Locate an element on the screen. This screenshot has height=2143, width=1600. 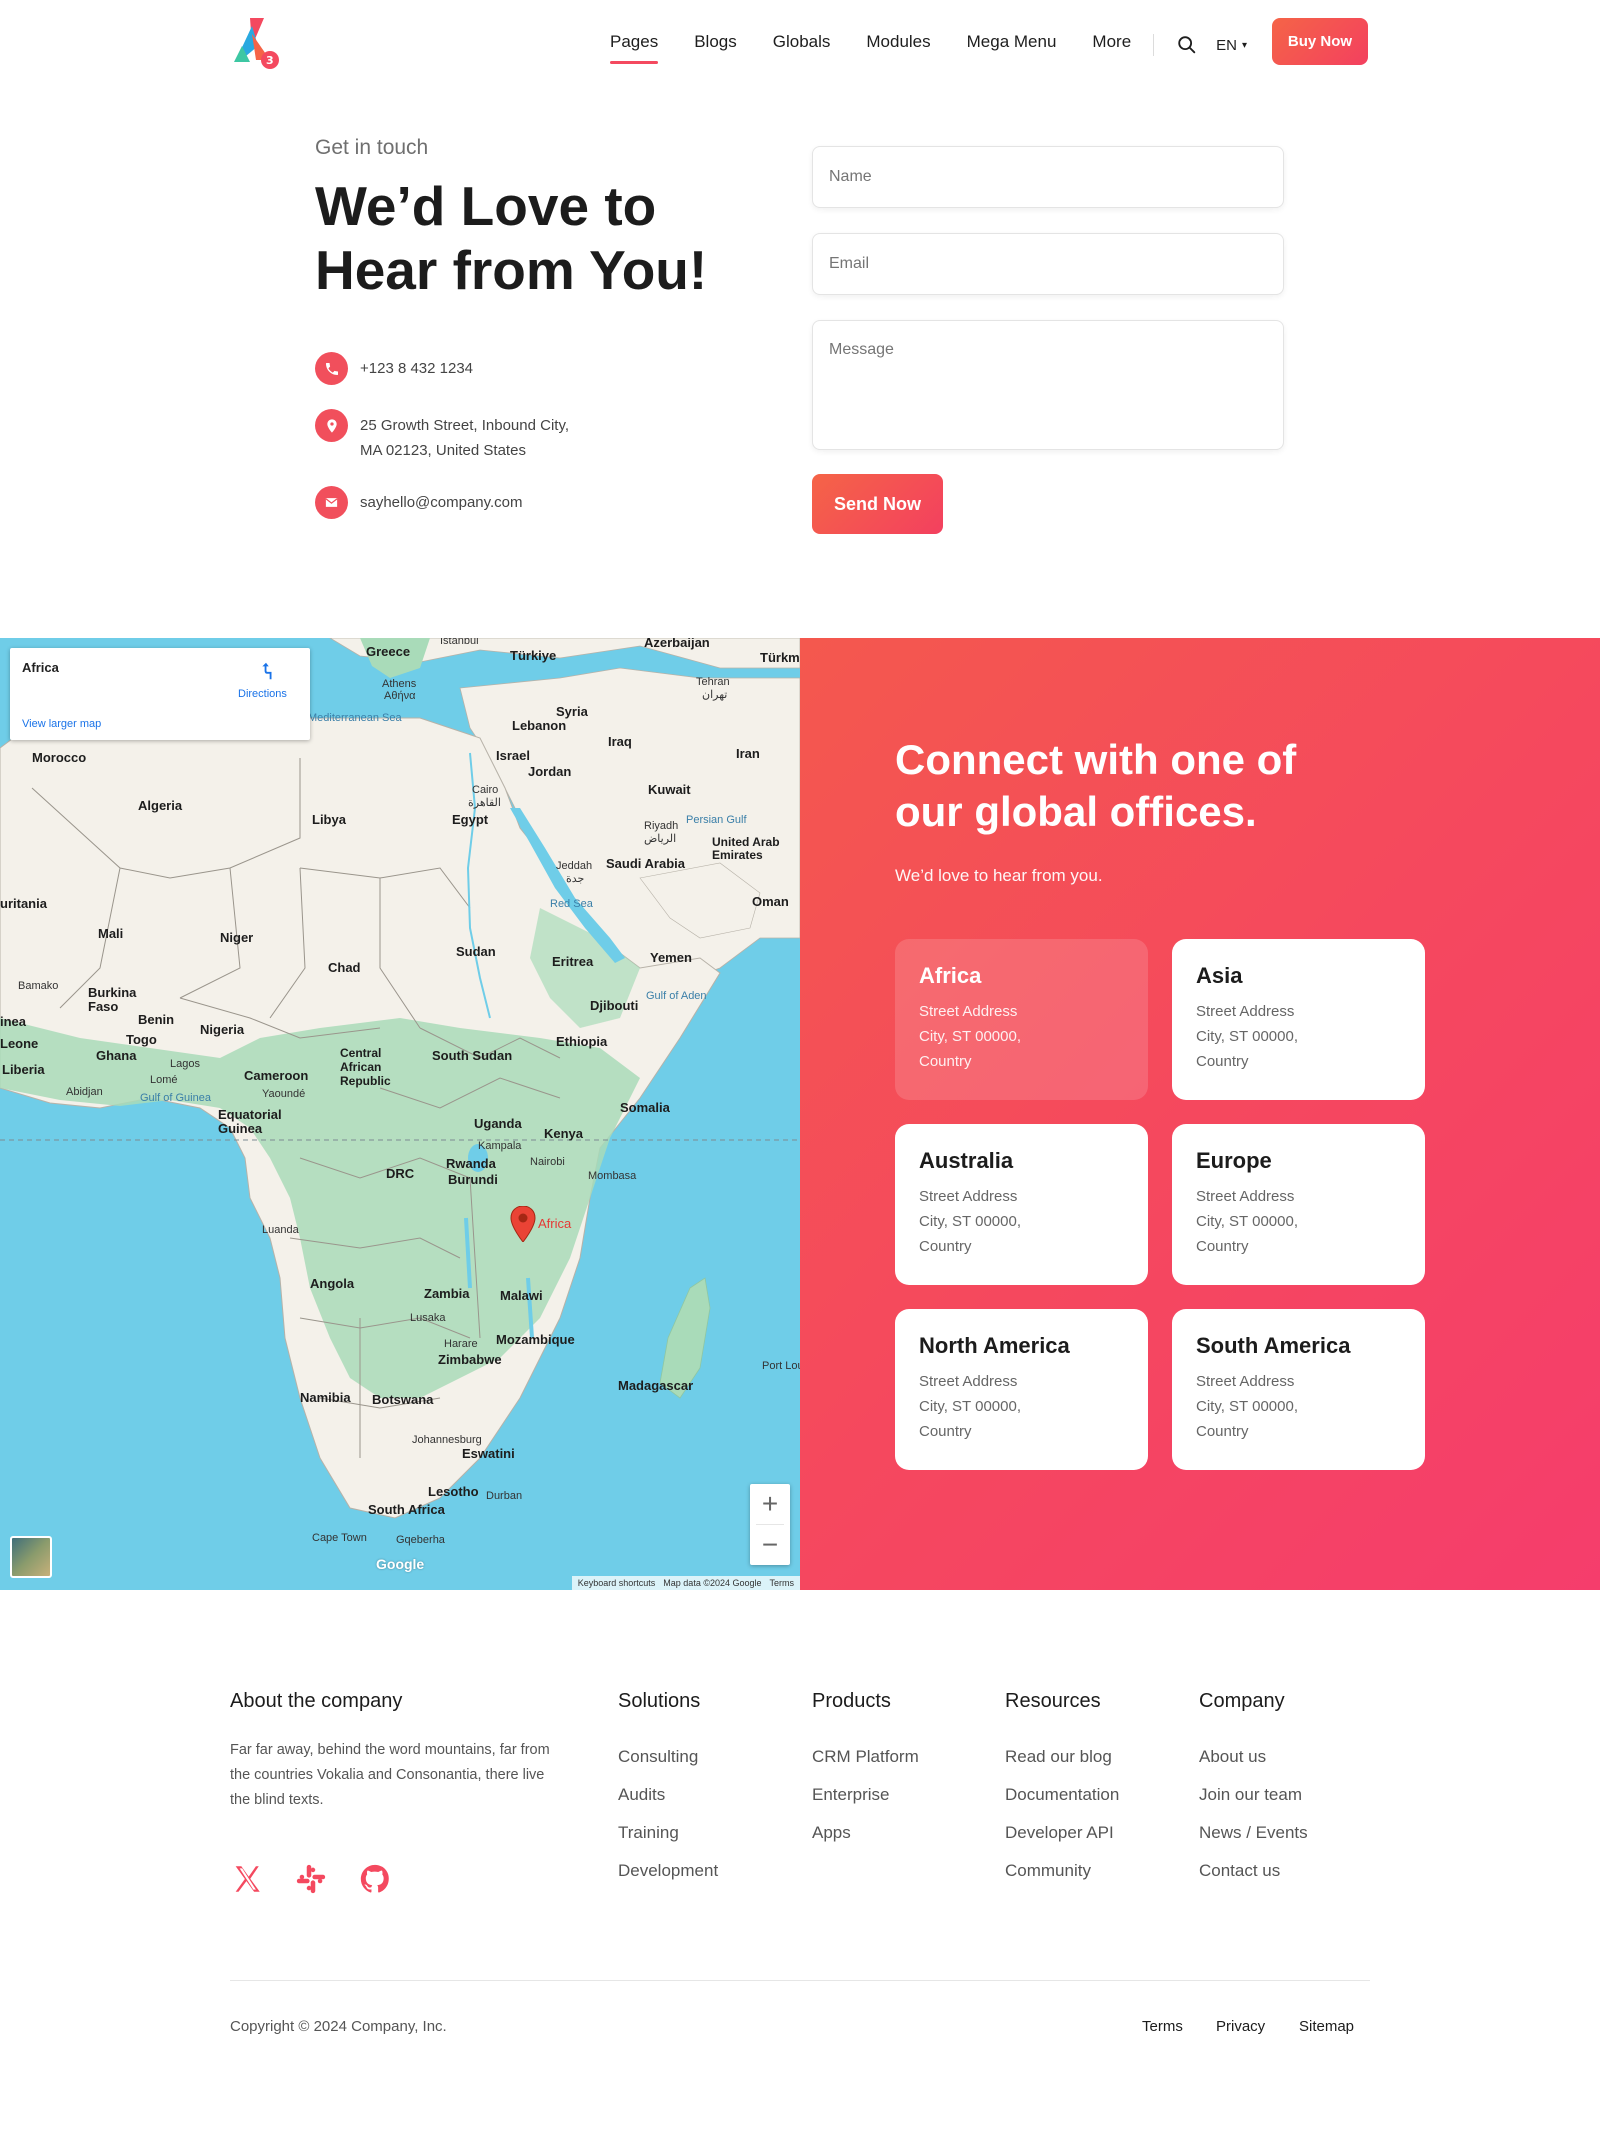
slack-icon is located at coordinates (311, 1879).